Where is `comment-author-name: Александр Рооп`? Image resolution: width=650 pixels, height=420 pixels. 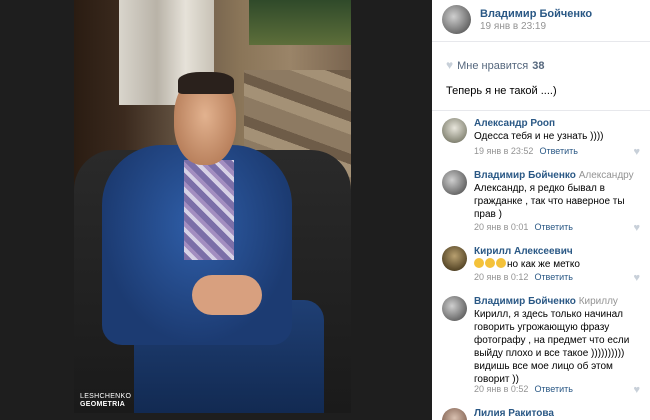 comment-author-name: Александр Рооп is located at coordinates (514, 123).